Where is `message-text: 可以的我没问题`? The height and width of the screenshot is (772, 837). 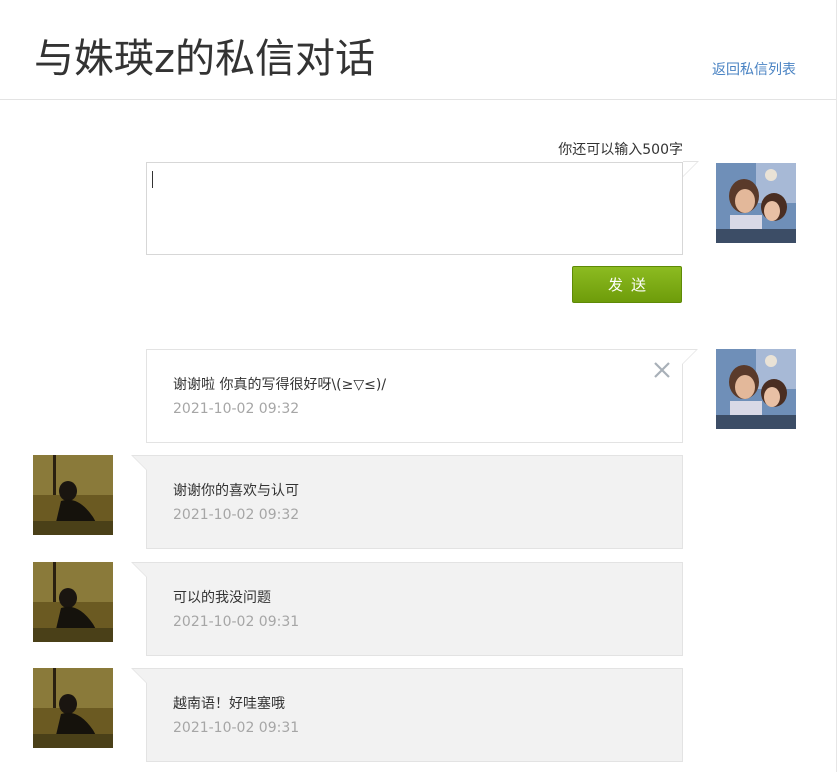
message-text: 可以的我没问题 is located at coordinates (222, 598).